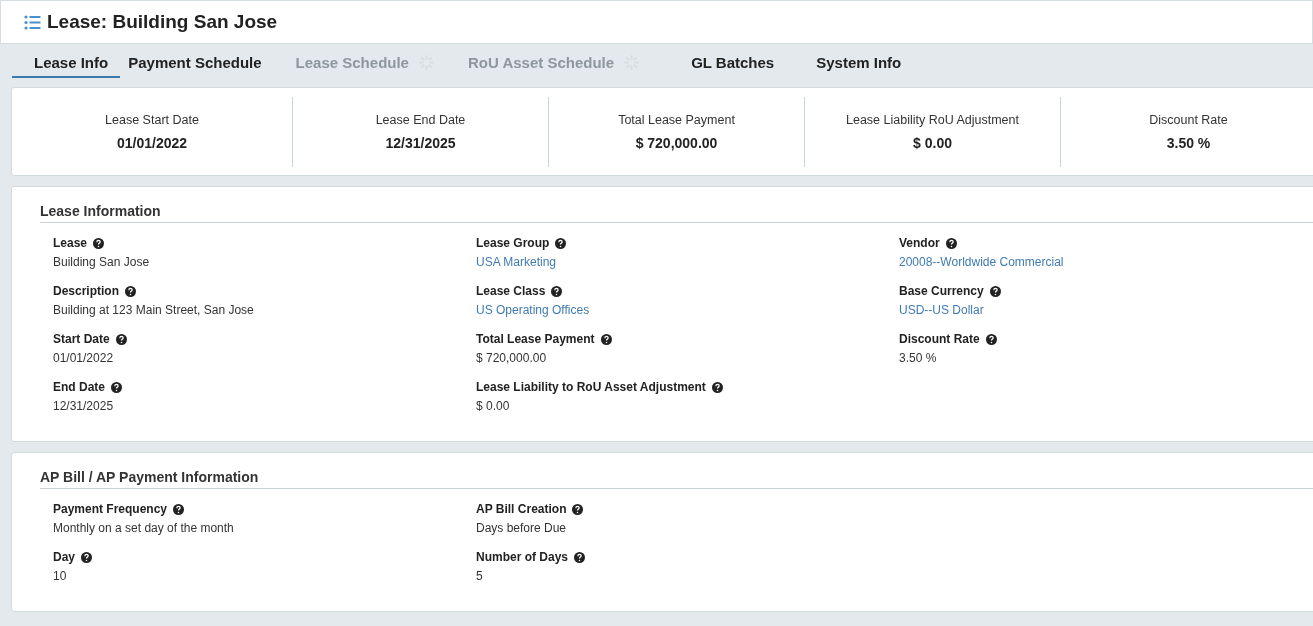 This screenshot has height=626, width=1313. Describe the element at coordinates (479, 576) in the screenshot. I see `field-value: 5` at that location.